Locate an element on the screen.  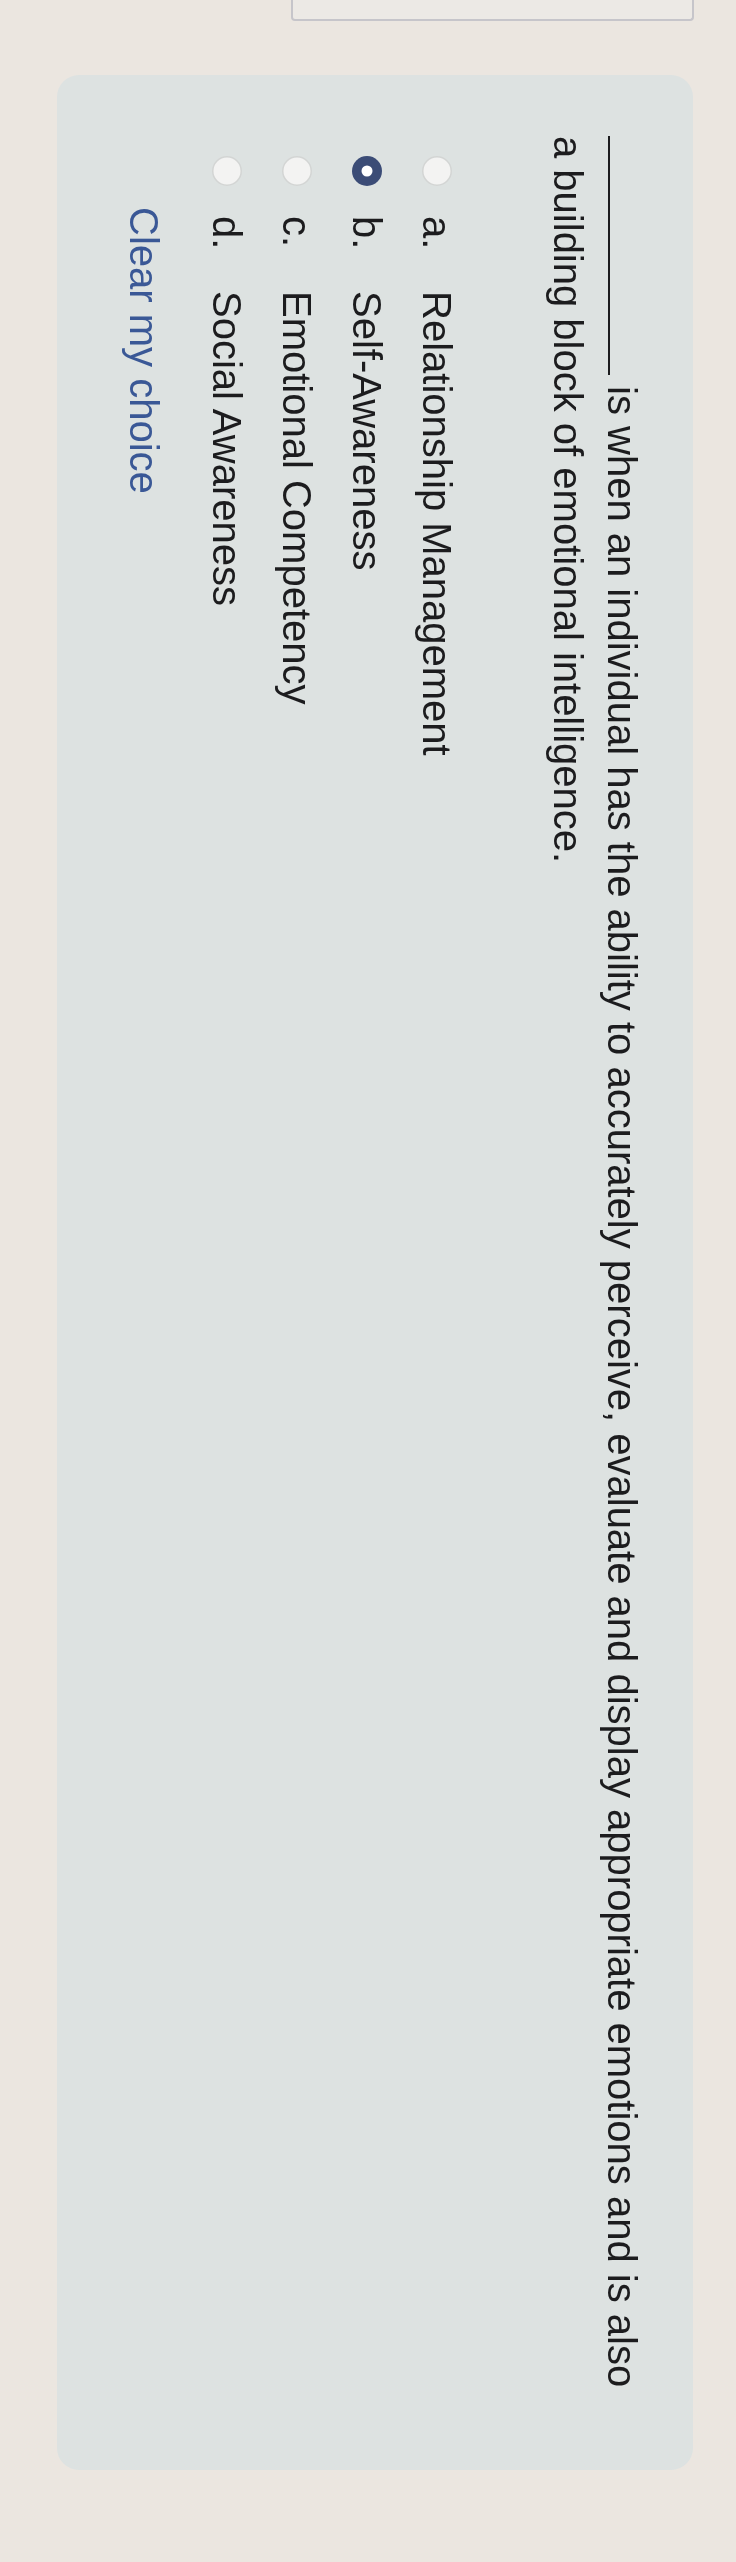
option-label: Self-Awareness is located at coordinates (367, 431).